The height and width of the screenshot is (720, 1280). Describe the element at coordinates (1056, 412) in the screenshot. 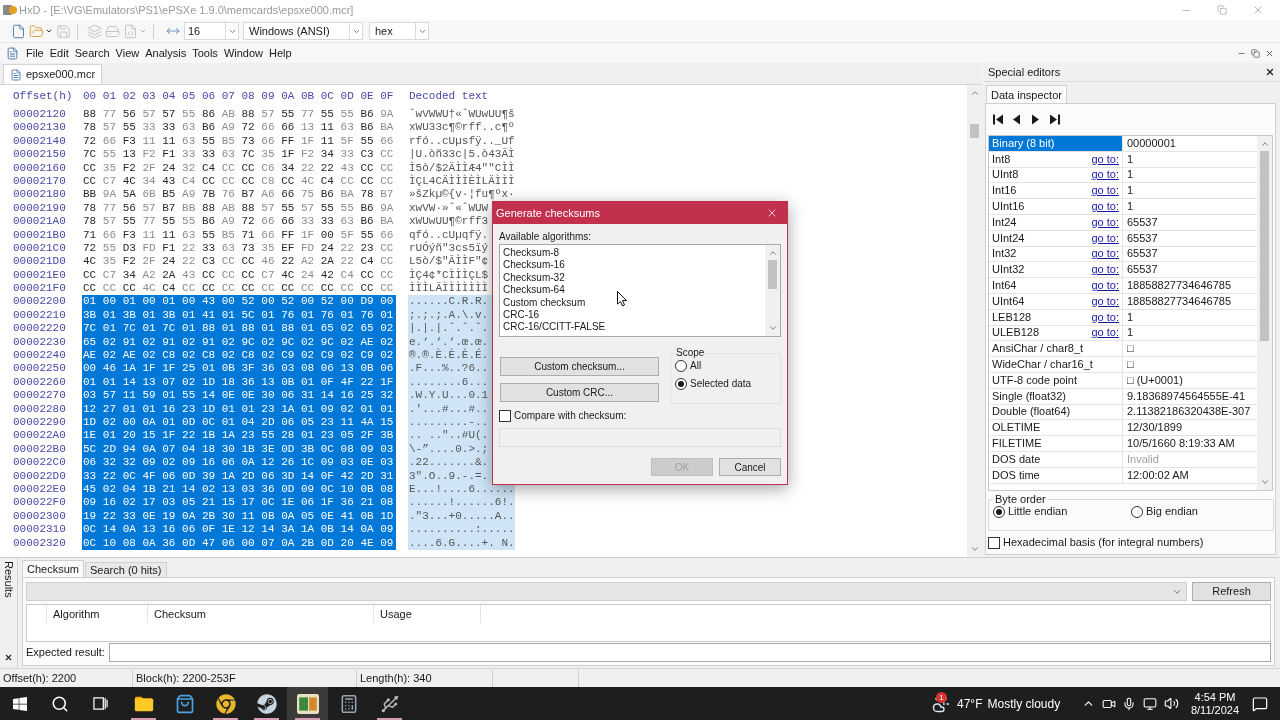

I see `type-name-cell: Double (float64)` at that location.